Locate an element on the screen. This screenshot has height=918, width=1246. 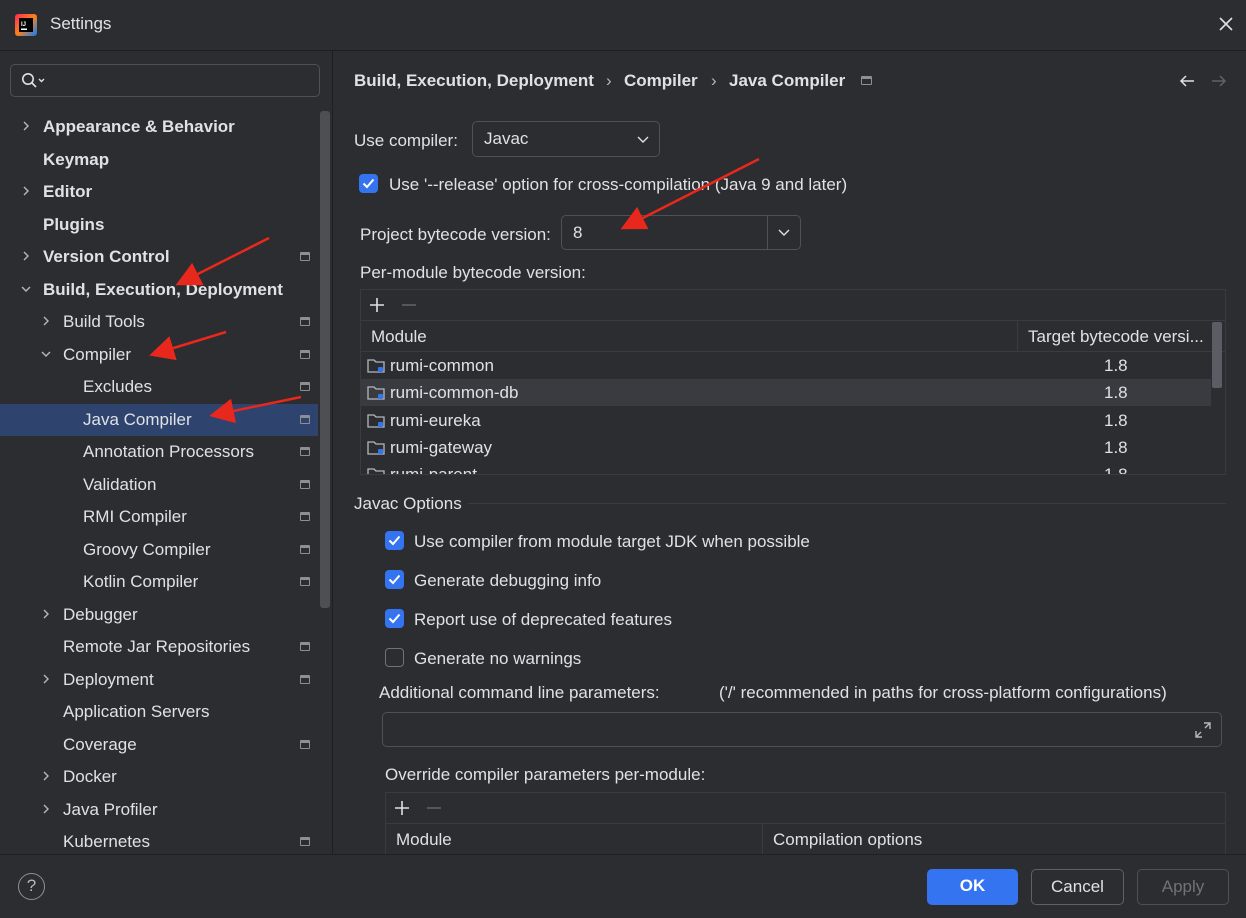
tree-item-label: Build, Execution, Deployment is located at coordinates (163, 289).